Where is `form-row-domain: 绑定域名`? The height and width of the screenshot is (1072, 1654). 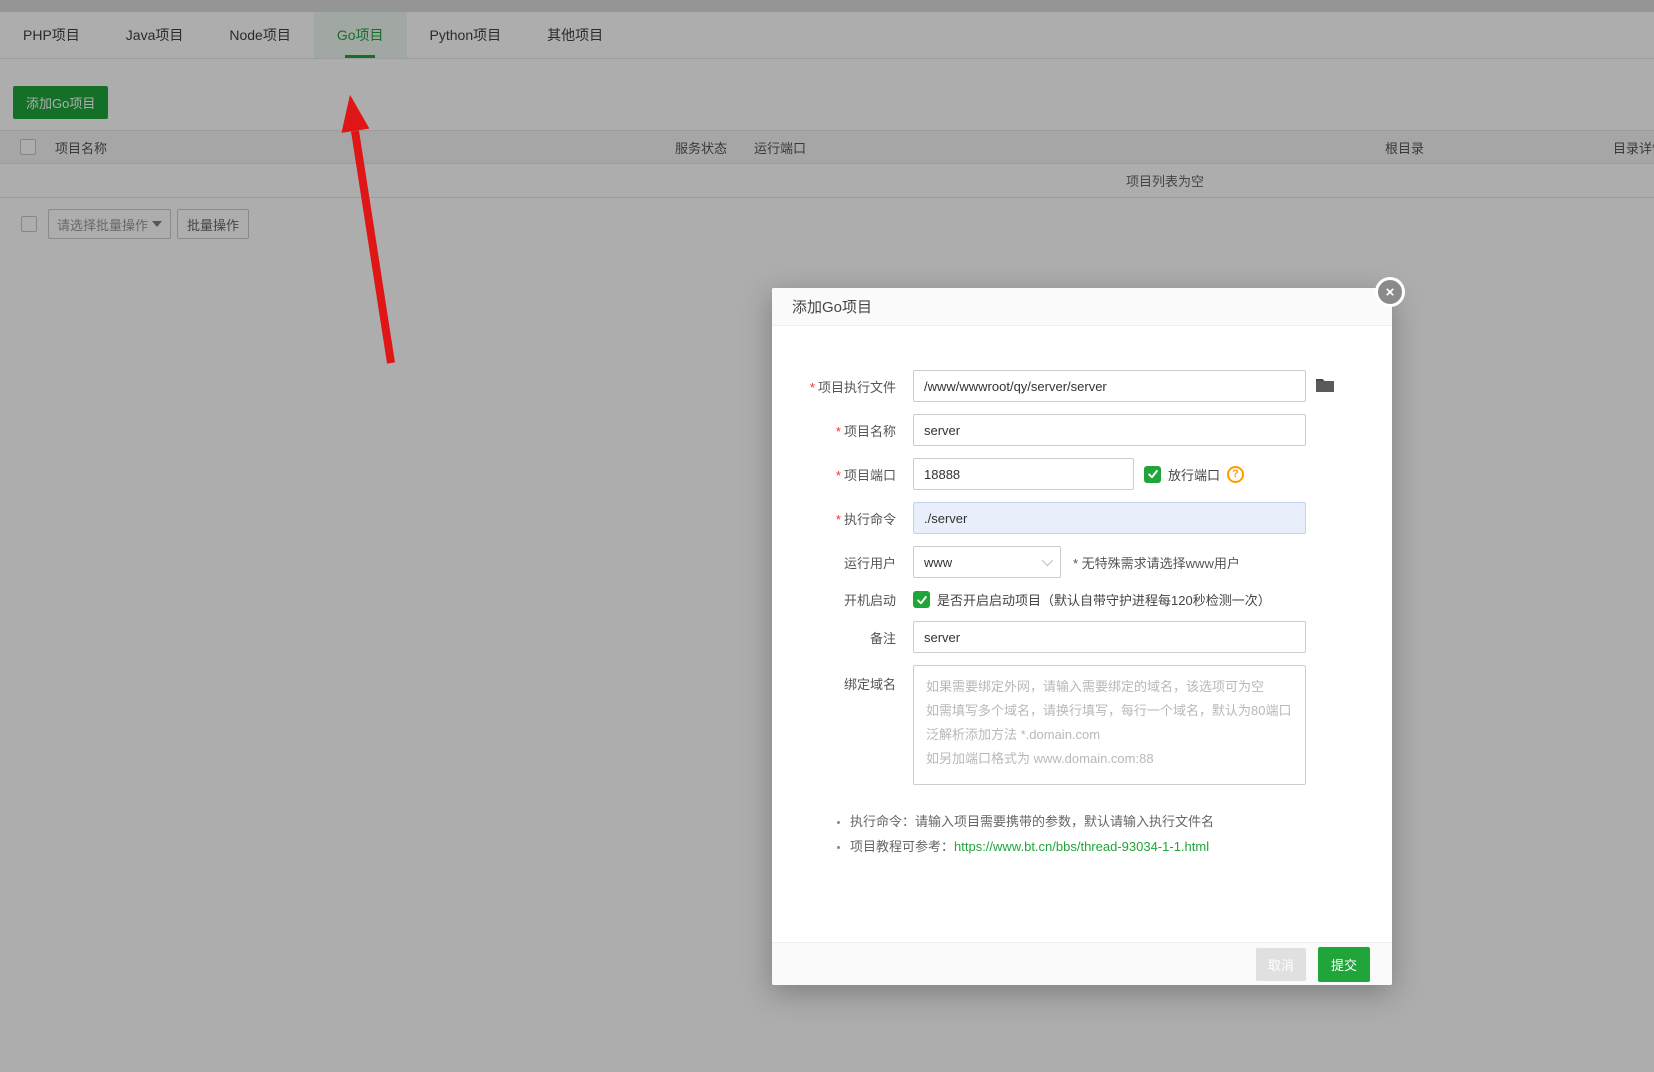
form-row-domain: 绑定域名 is located at coordinates (1082, 725).